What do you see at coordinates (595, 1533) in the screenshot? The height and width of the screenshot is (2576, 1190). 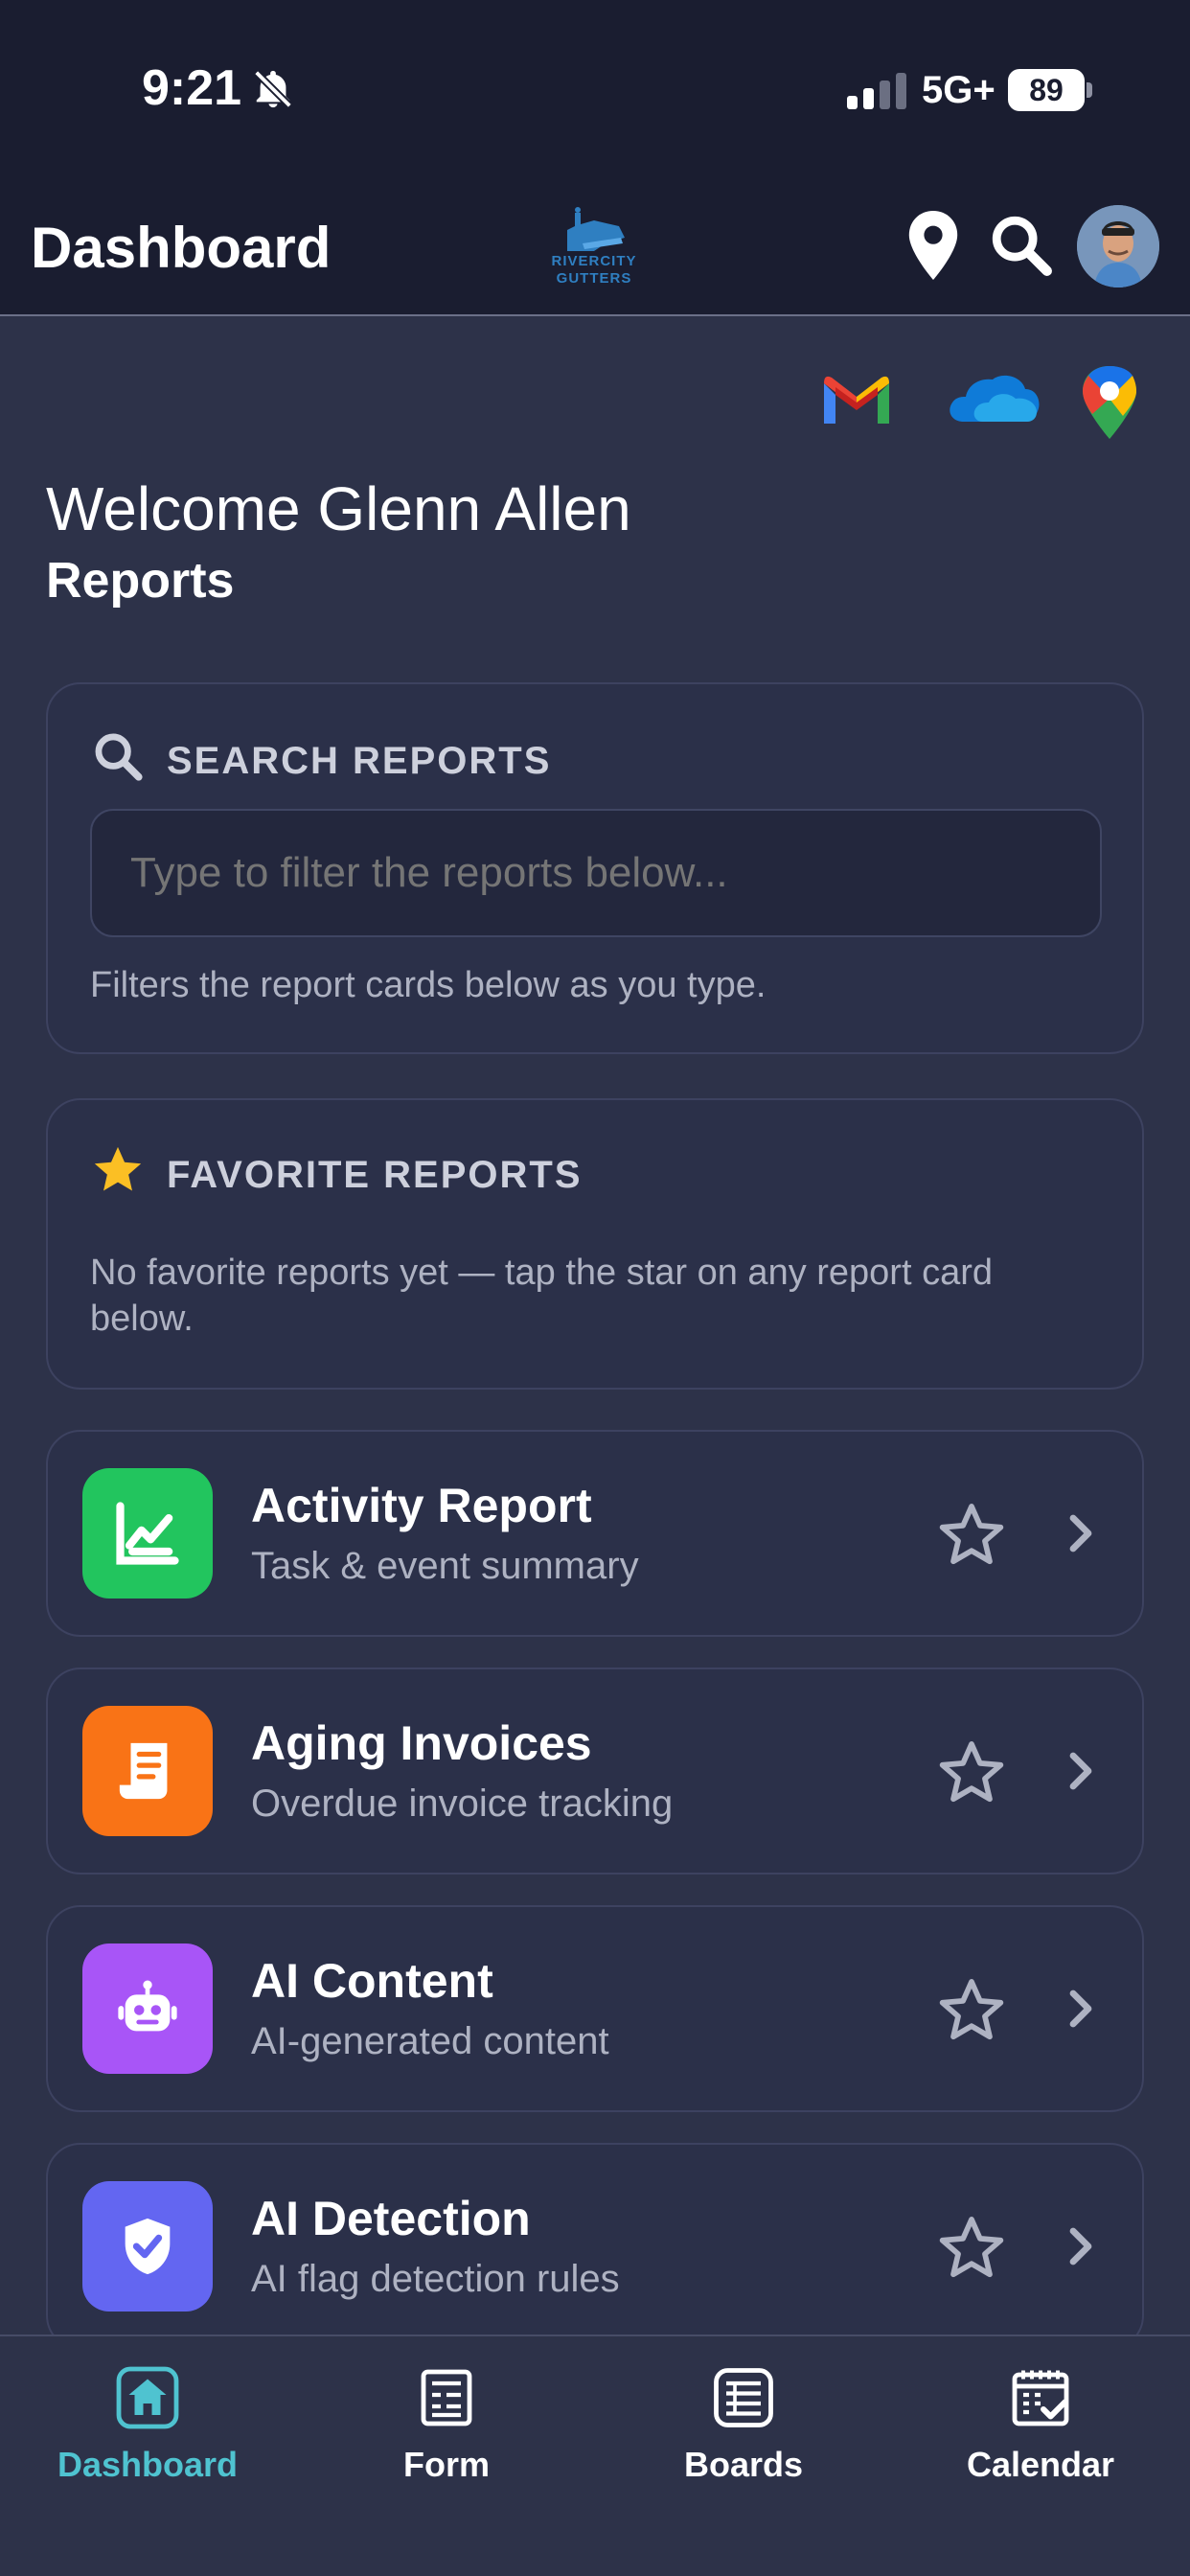 I see `report-card-activity: Activity Report Task & event summary` at bounding box center [595, 1533].